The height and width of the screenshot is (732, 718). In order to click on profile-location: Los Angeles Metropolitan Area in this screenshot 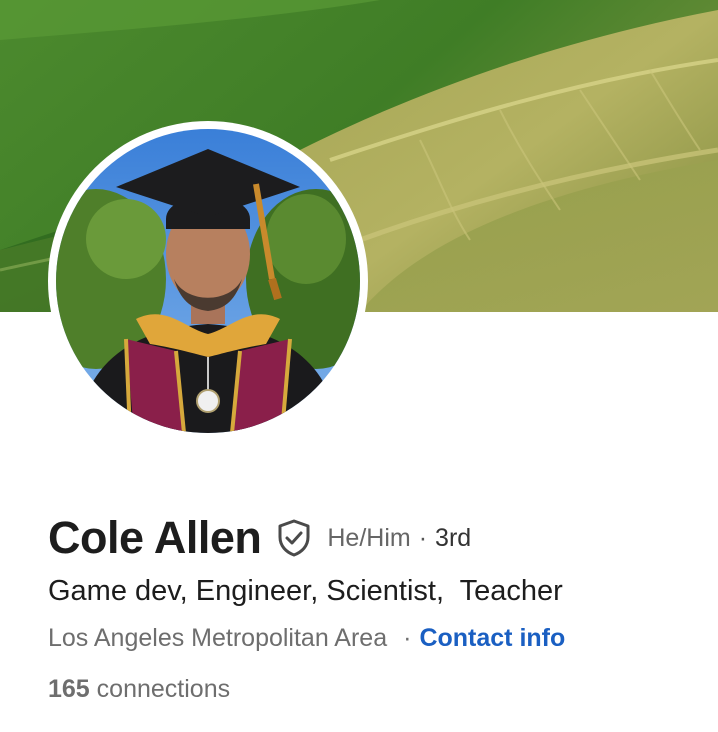, I will do `click(218, 638)`.